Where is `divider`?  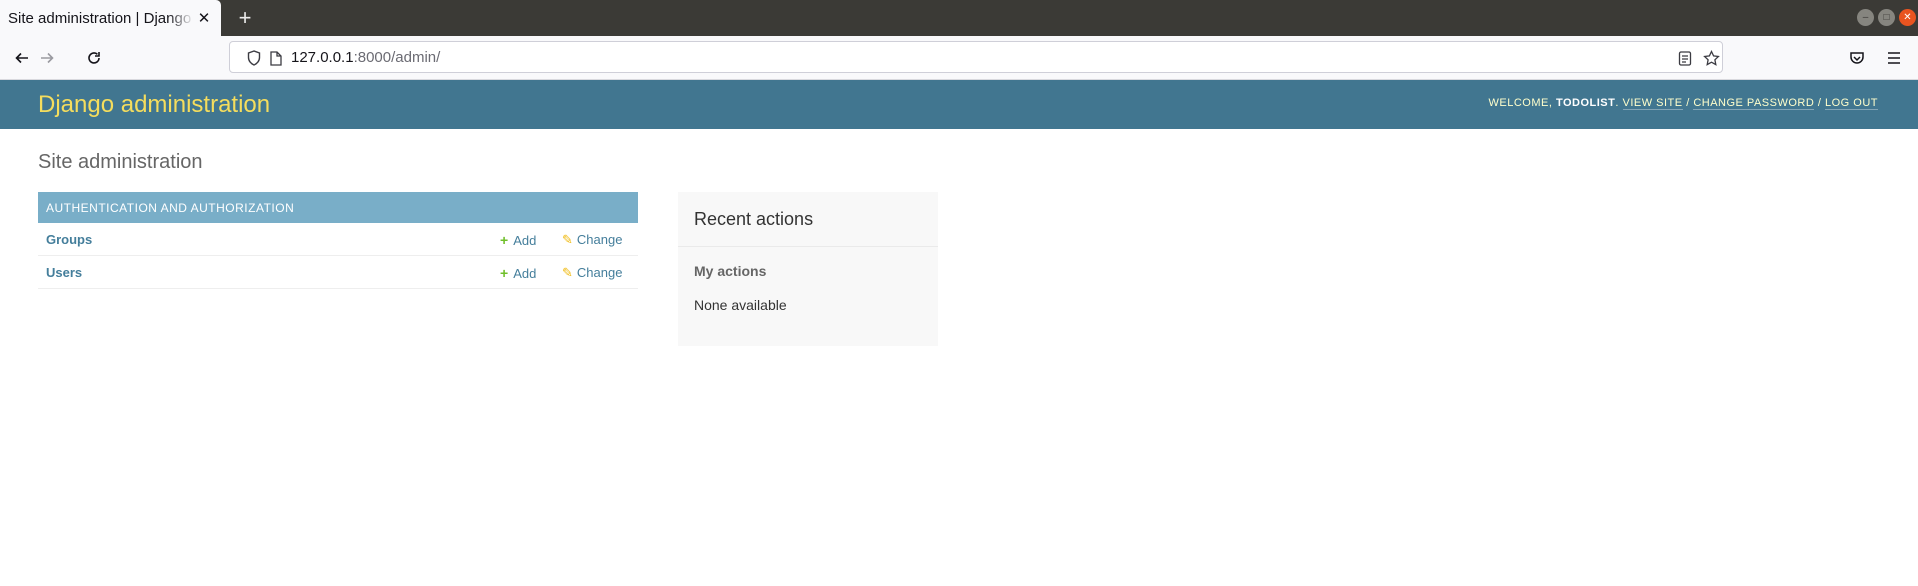 divider is located at coordinates (808, 246).